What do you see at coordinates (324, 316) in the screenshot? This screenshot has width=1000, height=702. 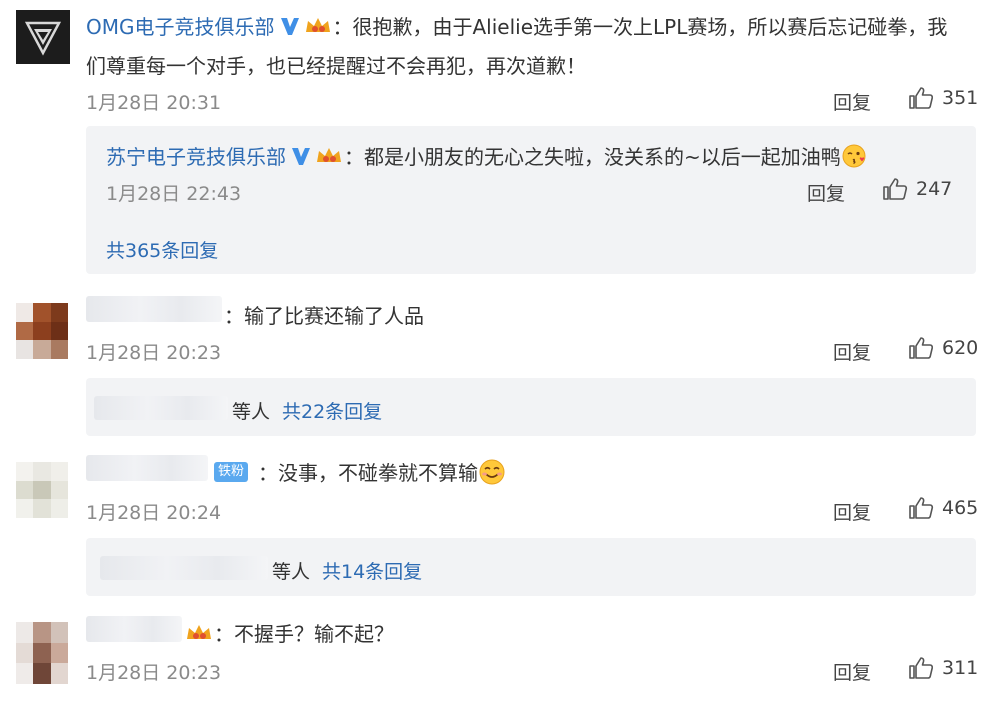 I see `comment-text: ：输了比赛还输了人品` at bounding box center [324, 316].